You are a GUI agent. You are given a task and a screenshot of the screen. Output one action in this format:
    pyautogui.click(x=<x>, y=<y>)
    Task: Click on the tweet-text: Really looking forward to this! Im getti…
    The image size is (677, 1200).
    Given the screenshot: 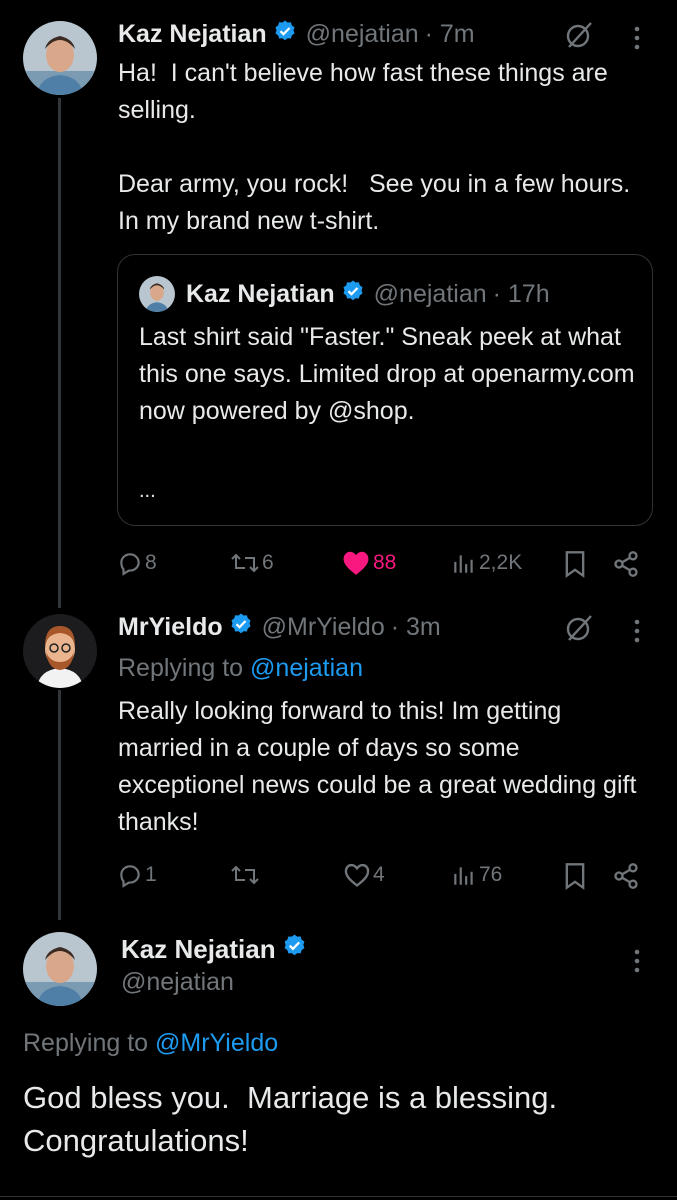 What is the action you would take?
    pyautogui.click(x=381, y=766)
    